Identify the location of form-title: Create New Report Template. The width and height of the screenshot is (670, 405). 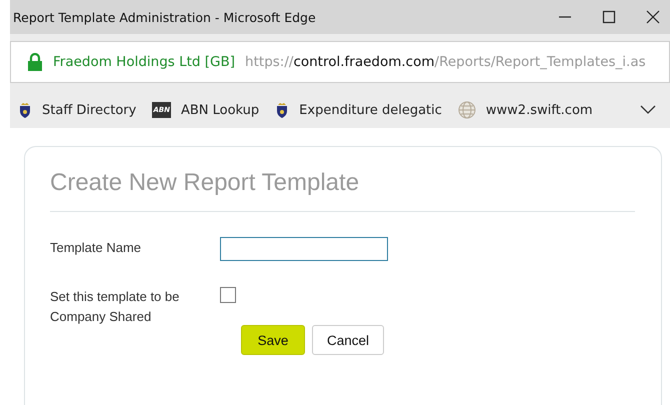
(205, 183).